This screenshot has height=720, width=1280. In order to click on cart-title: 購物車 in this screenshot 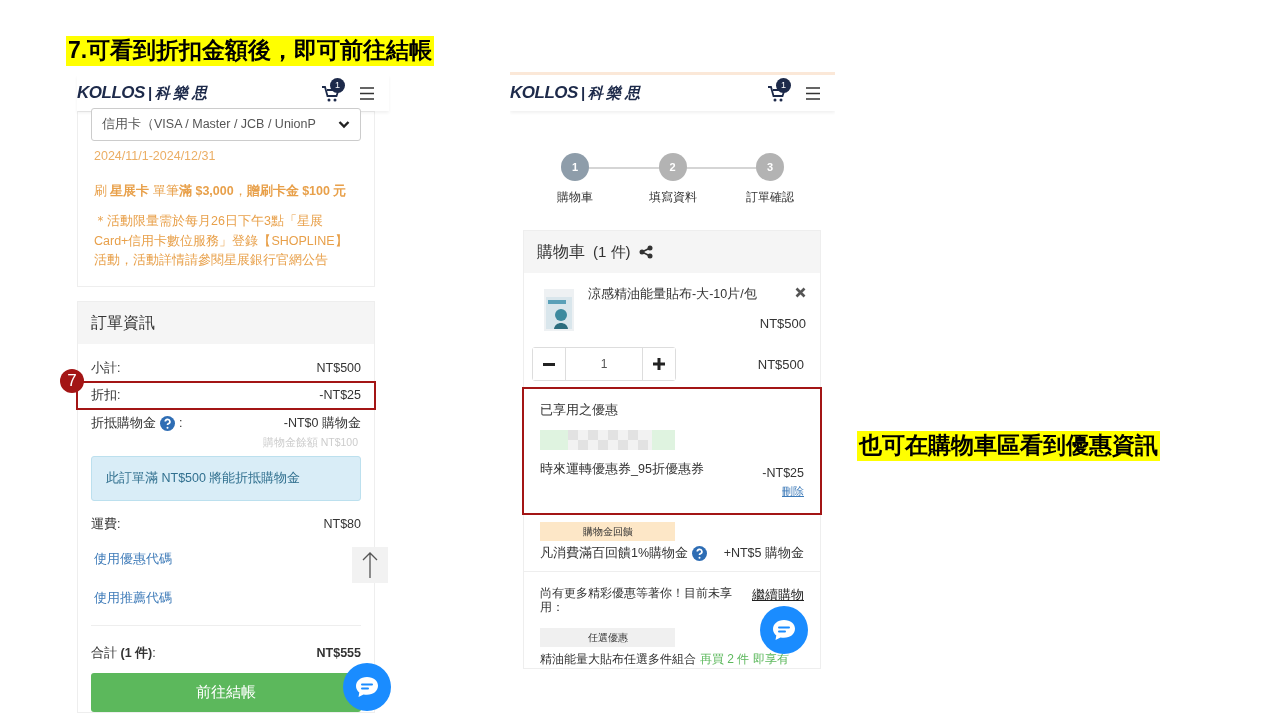, I will do `click(561, 252)`.